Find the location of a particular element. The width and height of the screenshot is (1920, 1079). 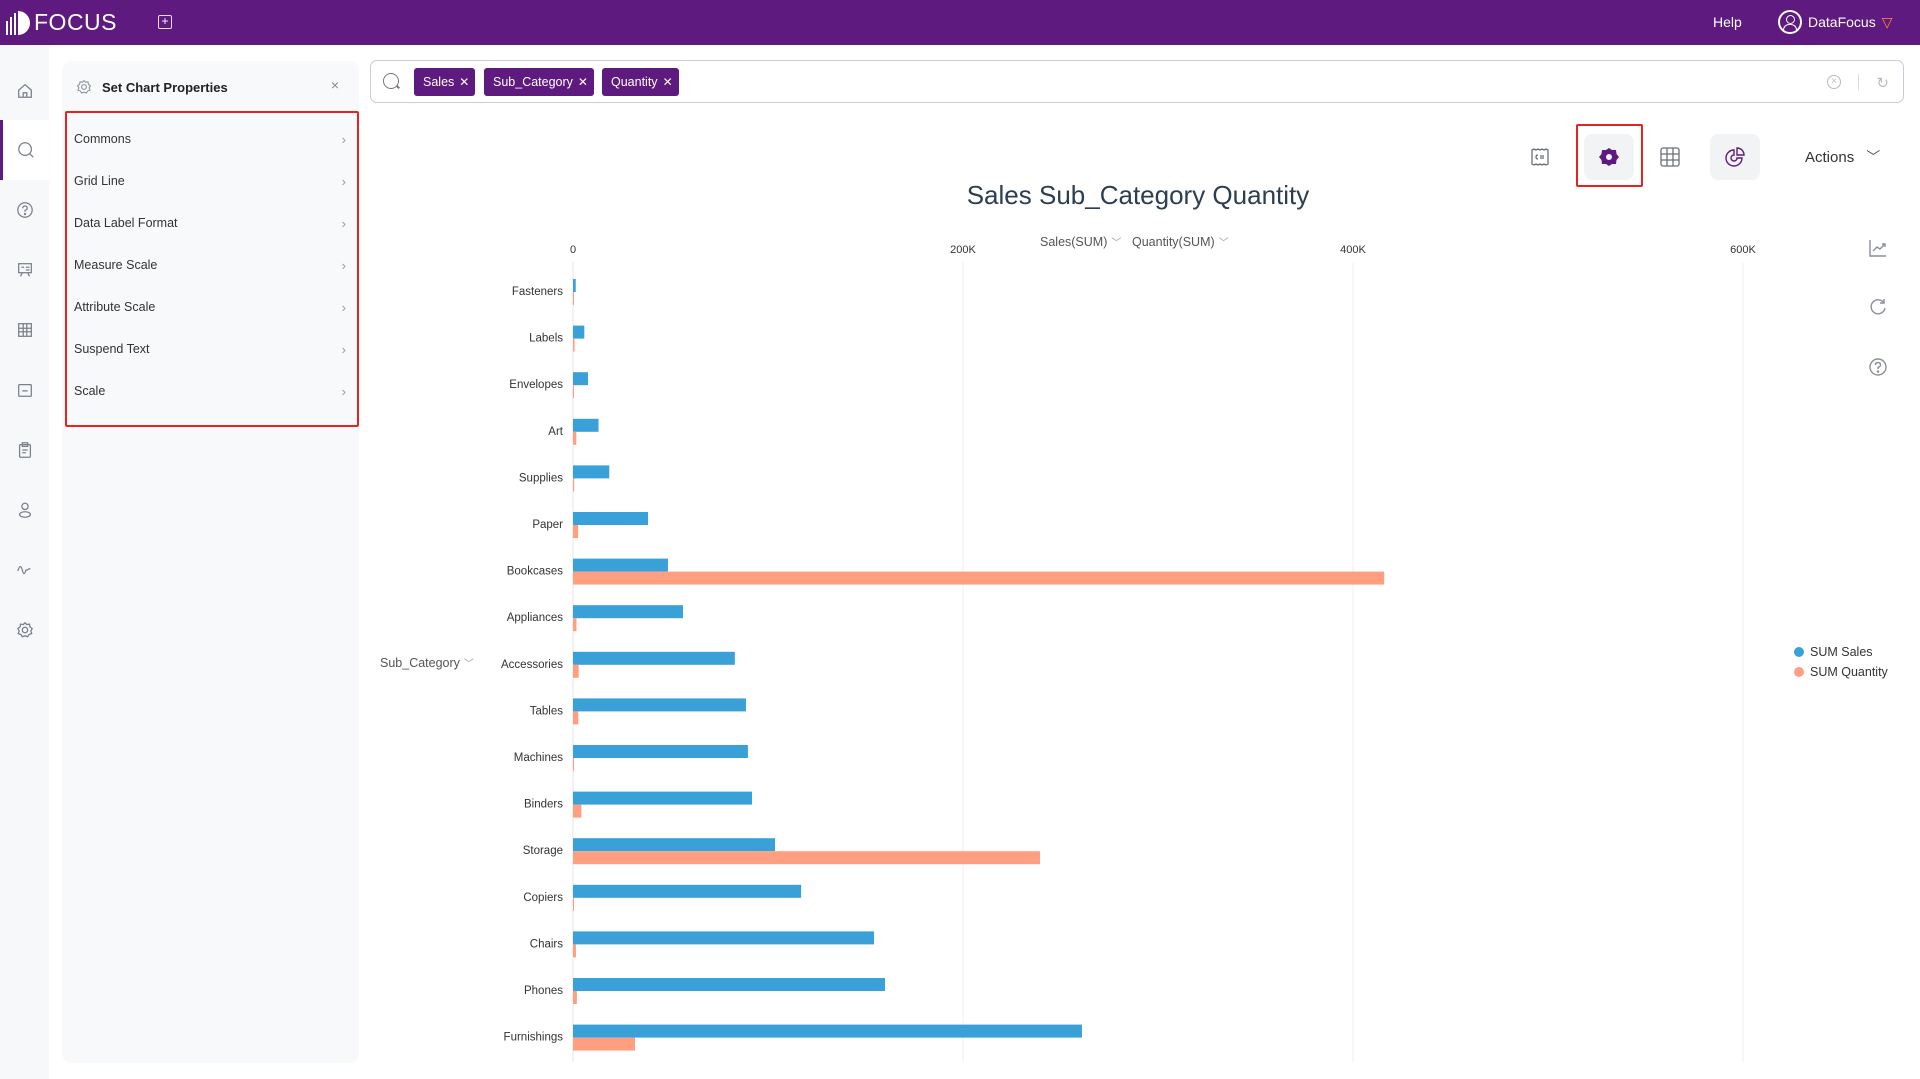

data-summary-button is located at coordinates (1540, 157).